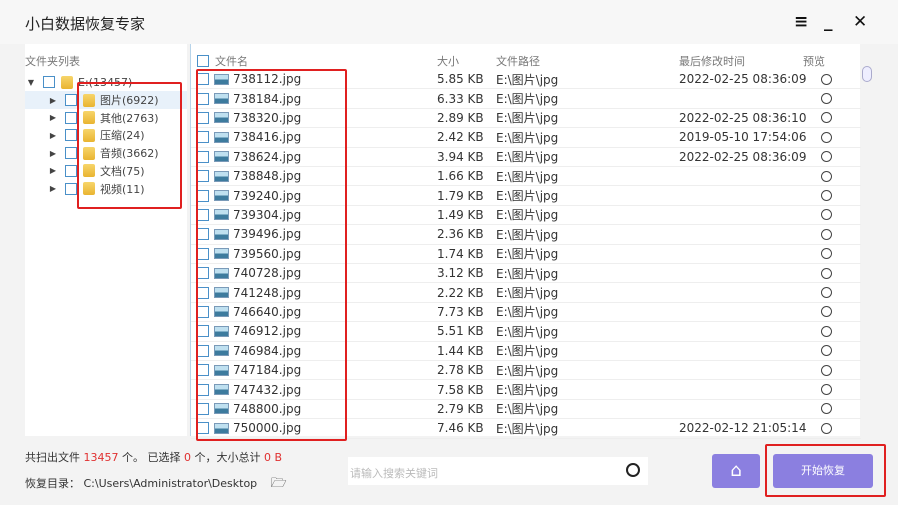 Image resolution: width=898 pixels, height=505 pixels. I want to click on file-row: 739560.jpg 1.74 KB E:\图片\jpg, so click(526, 254).